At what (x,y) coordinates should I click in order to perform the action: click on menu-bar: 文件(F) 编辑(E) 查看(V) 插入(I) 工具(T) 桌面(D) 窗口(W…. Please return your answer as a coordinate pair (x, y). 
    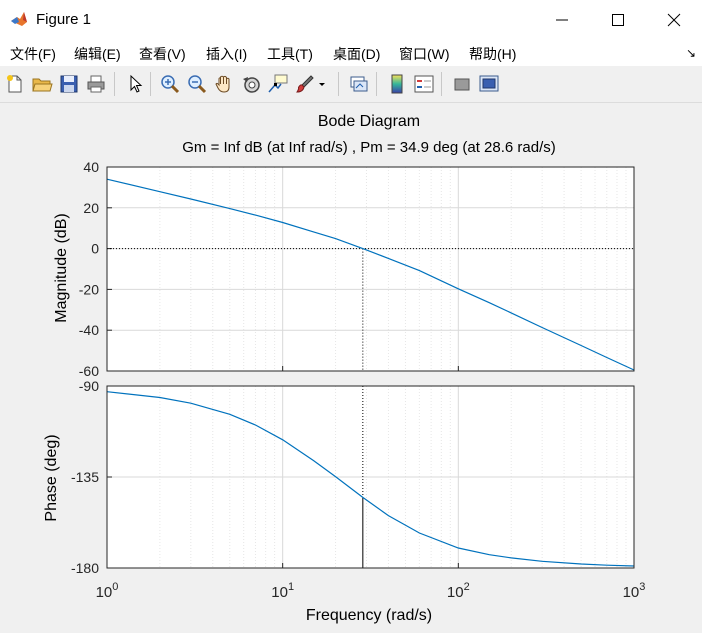
    Looking at the image, I should click on (351, 53).